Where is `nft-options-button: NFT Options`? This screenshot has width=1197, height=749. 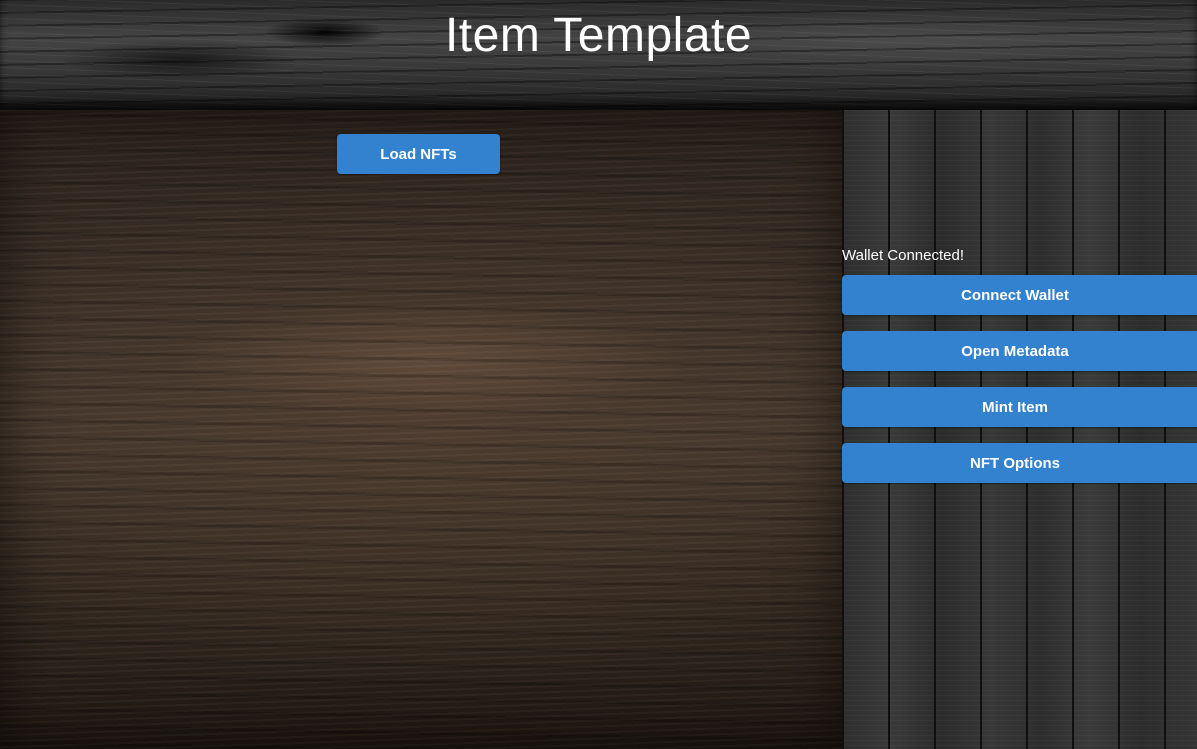 nft-options-button: NFT Options is located at coordinates (1019, 463).